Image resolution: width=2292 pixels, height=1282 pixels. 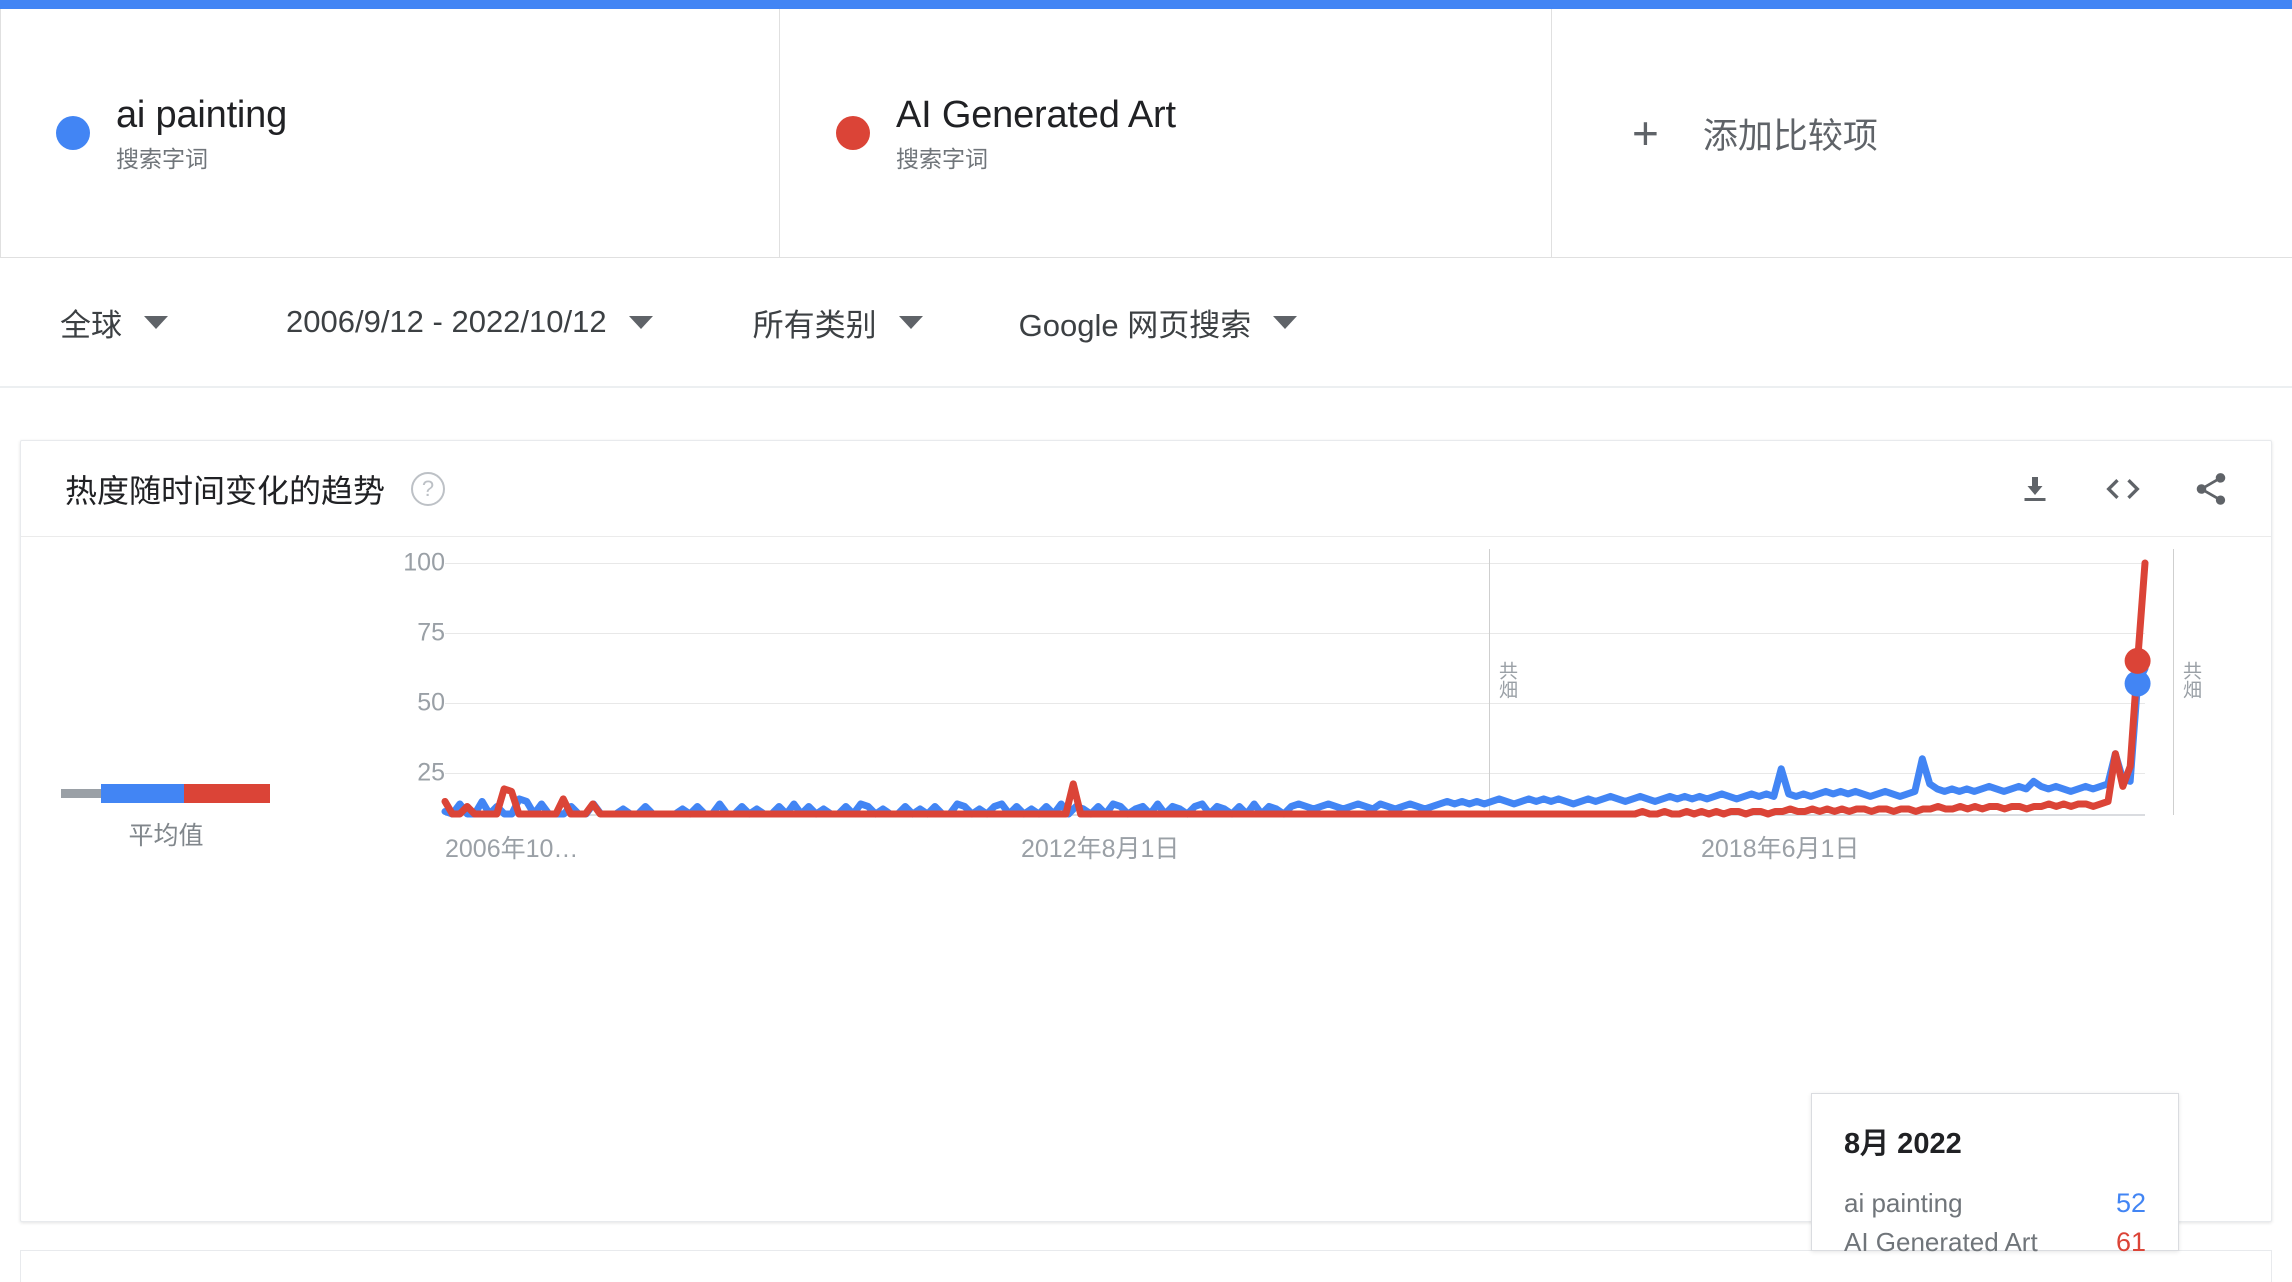 I want to click on filter-date-range-label: 2006/9/12 - 2022/10/12, so click(x=446, y=321).